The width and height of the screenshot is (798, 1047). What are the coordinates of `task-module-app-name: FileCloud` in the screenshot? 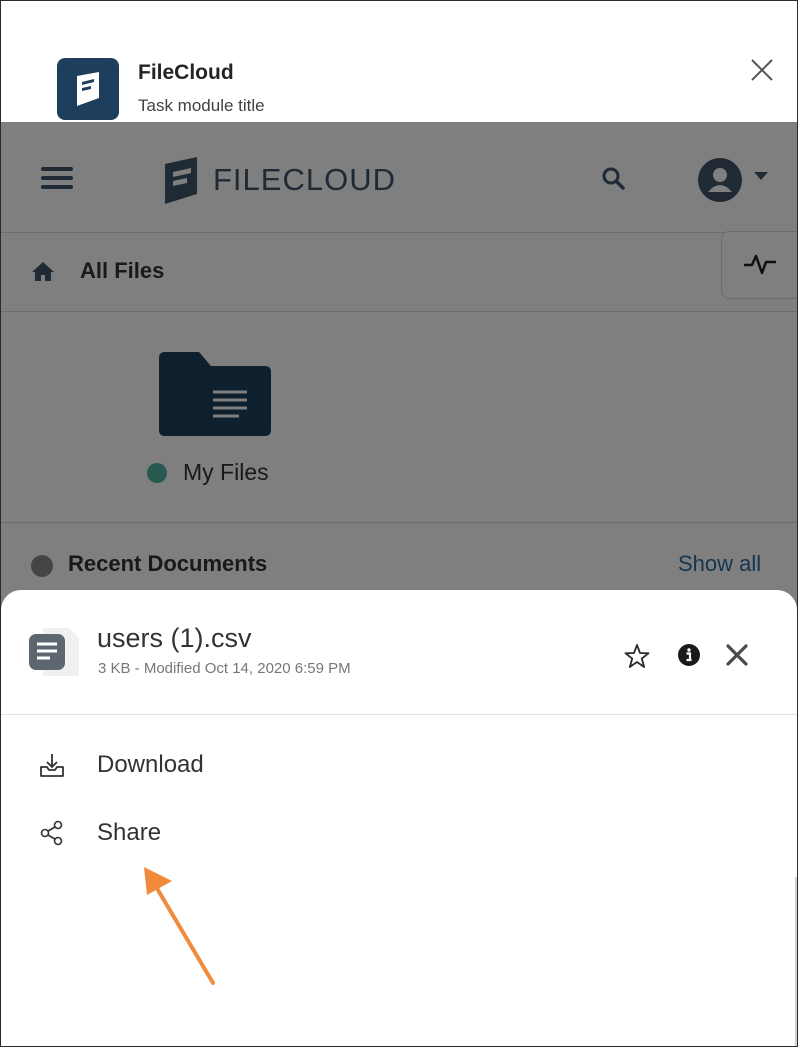 It's located at (186, 72).